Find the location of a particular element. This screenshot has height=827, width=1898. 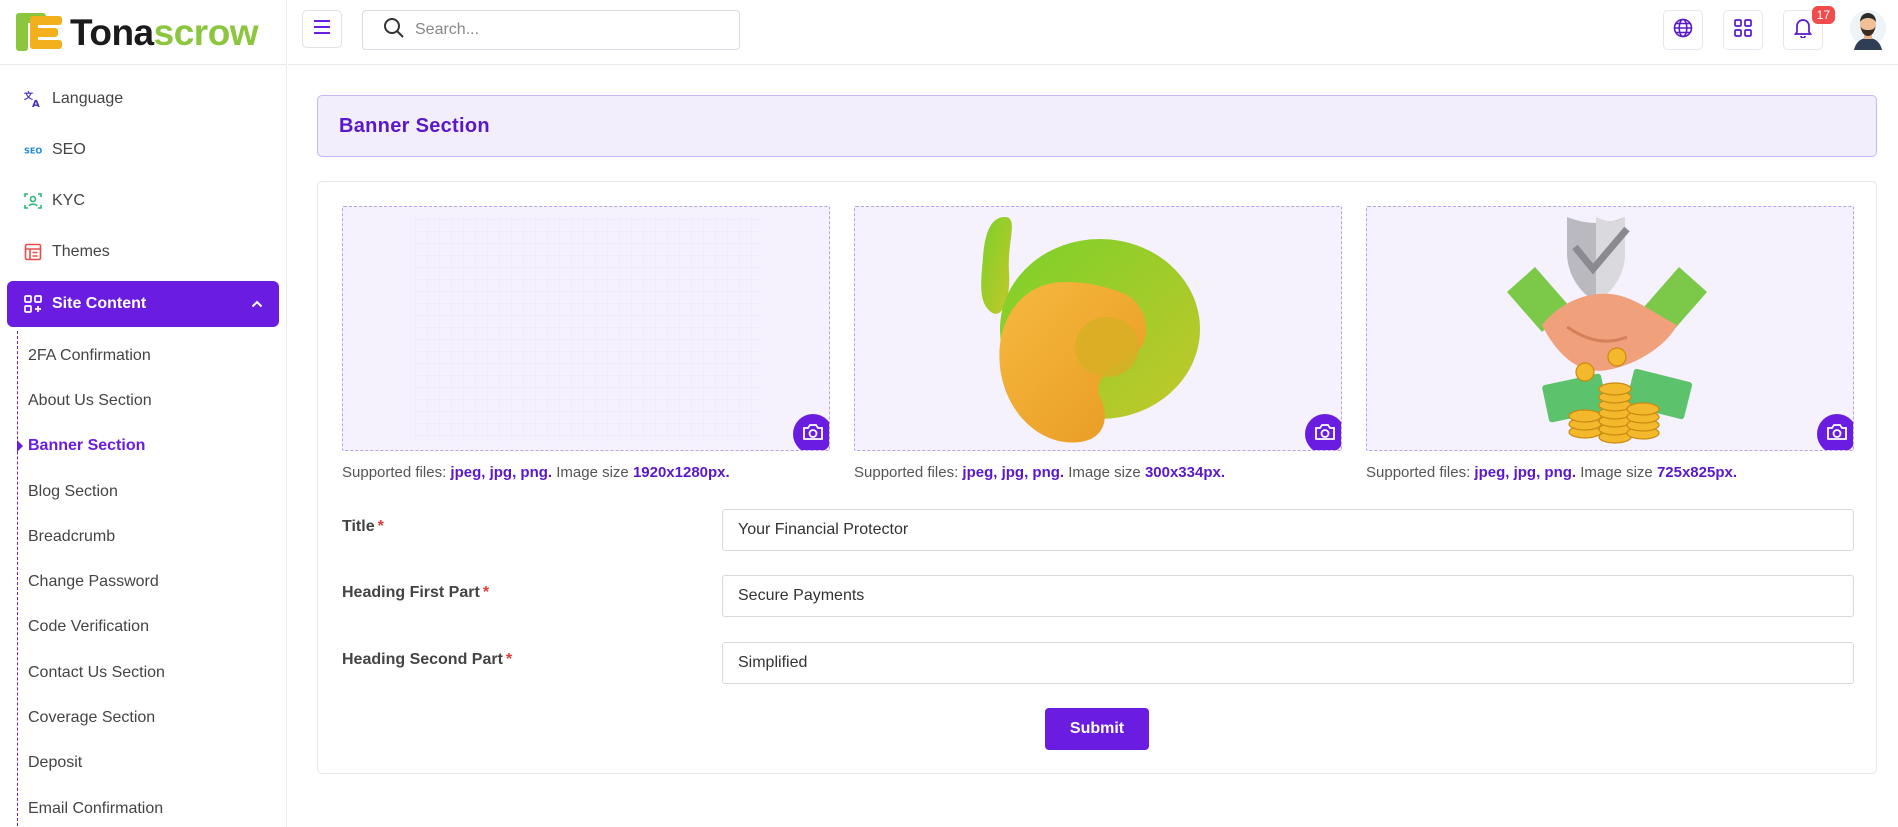

grid-icon is located at coordinates (1743, 30).